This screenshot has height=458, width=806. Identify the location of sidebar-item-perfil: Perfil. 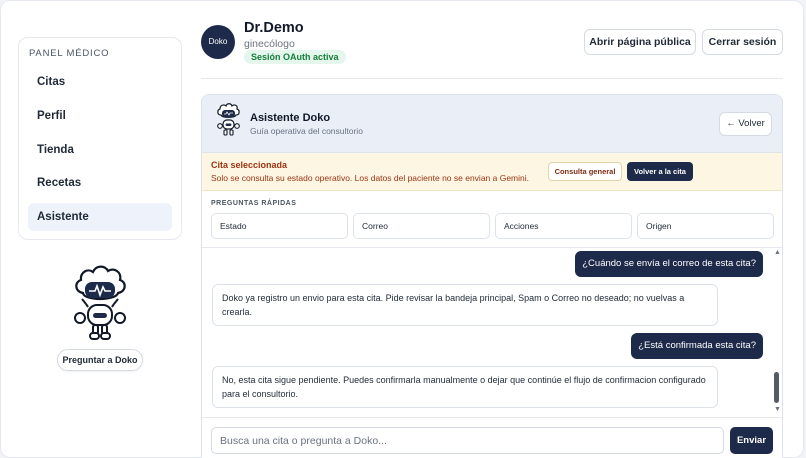
(100, 116).